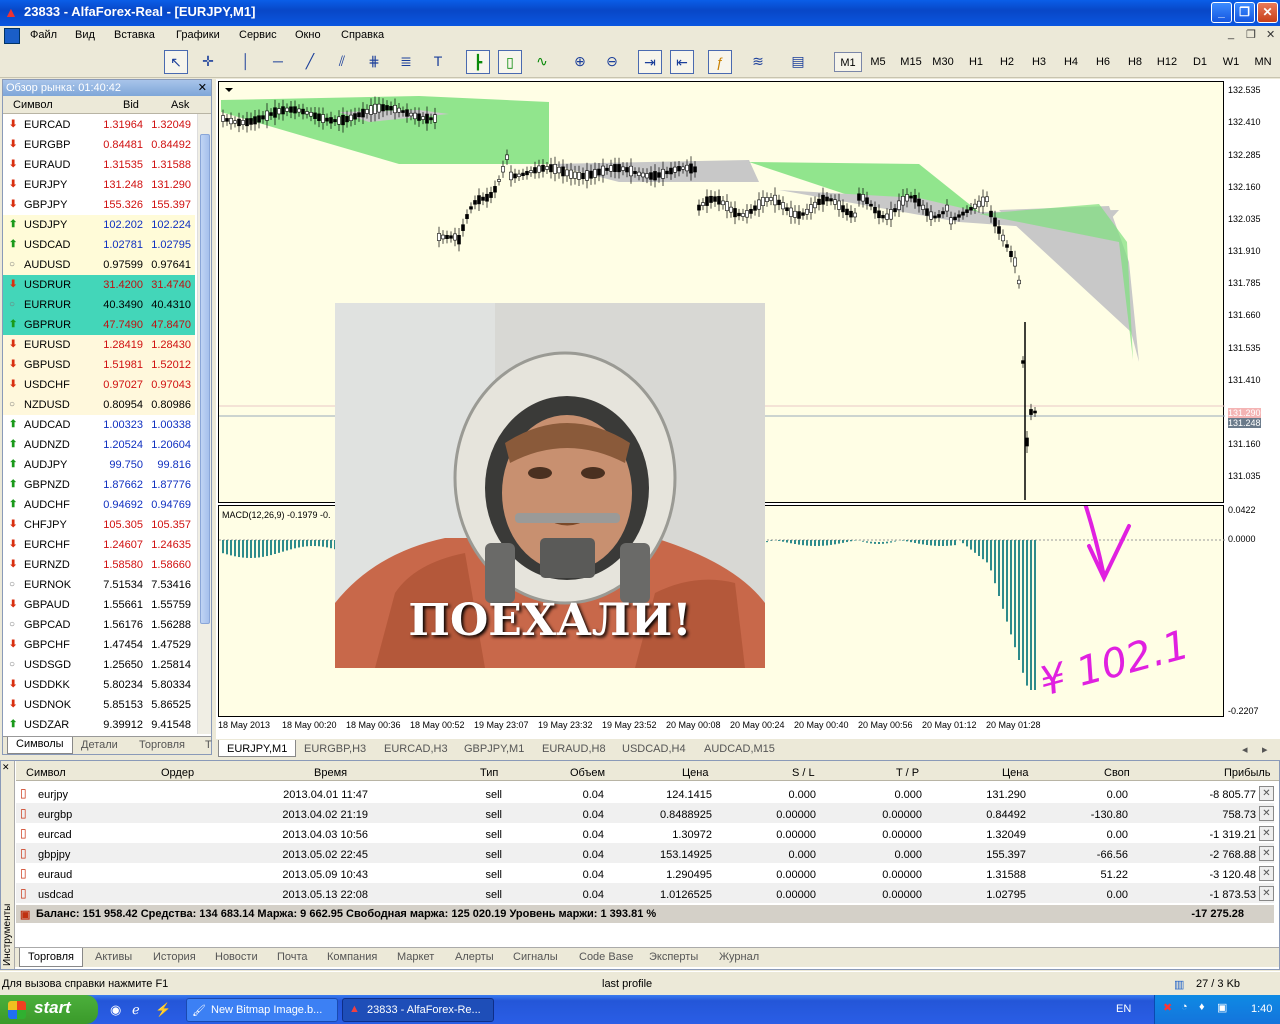 The width and height of the screenshot is (1280, 1024). I want to click on tf-H8: H8, so click(1135, 62).